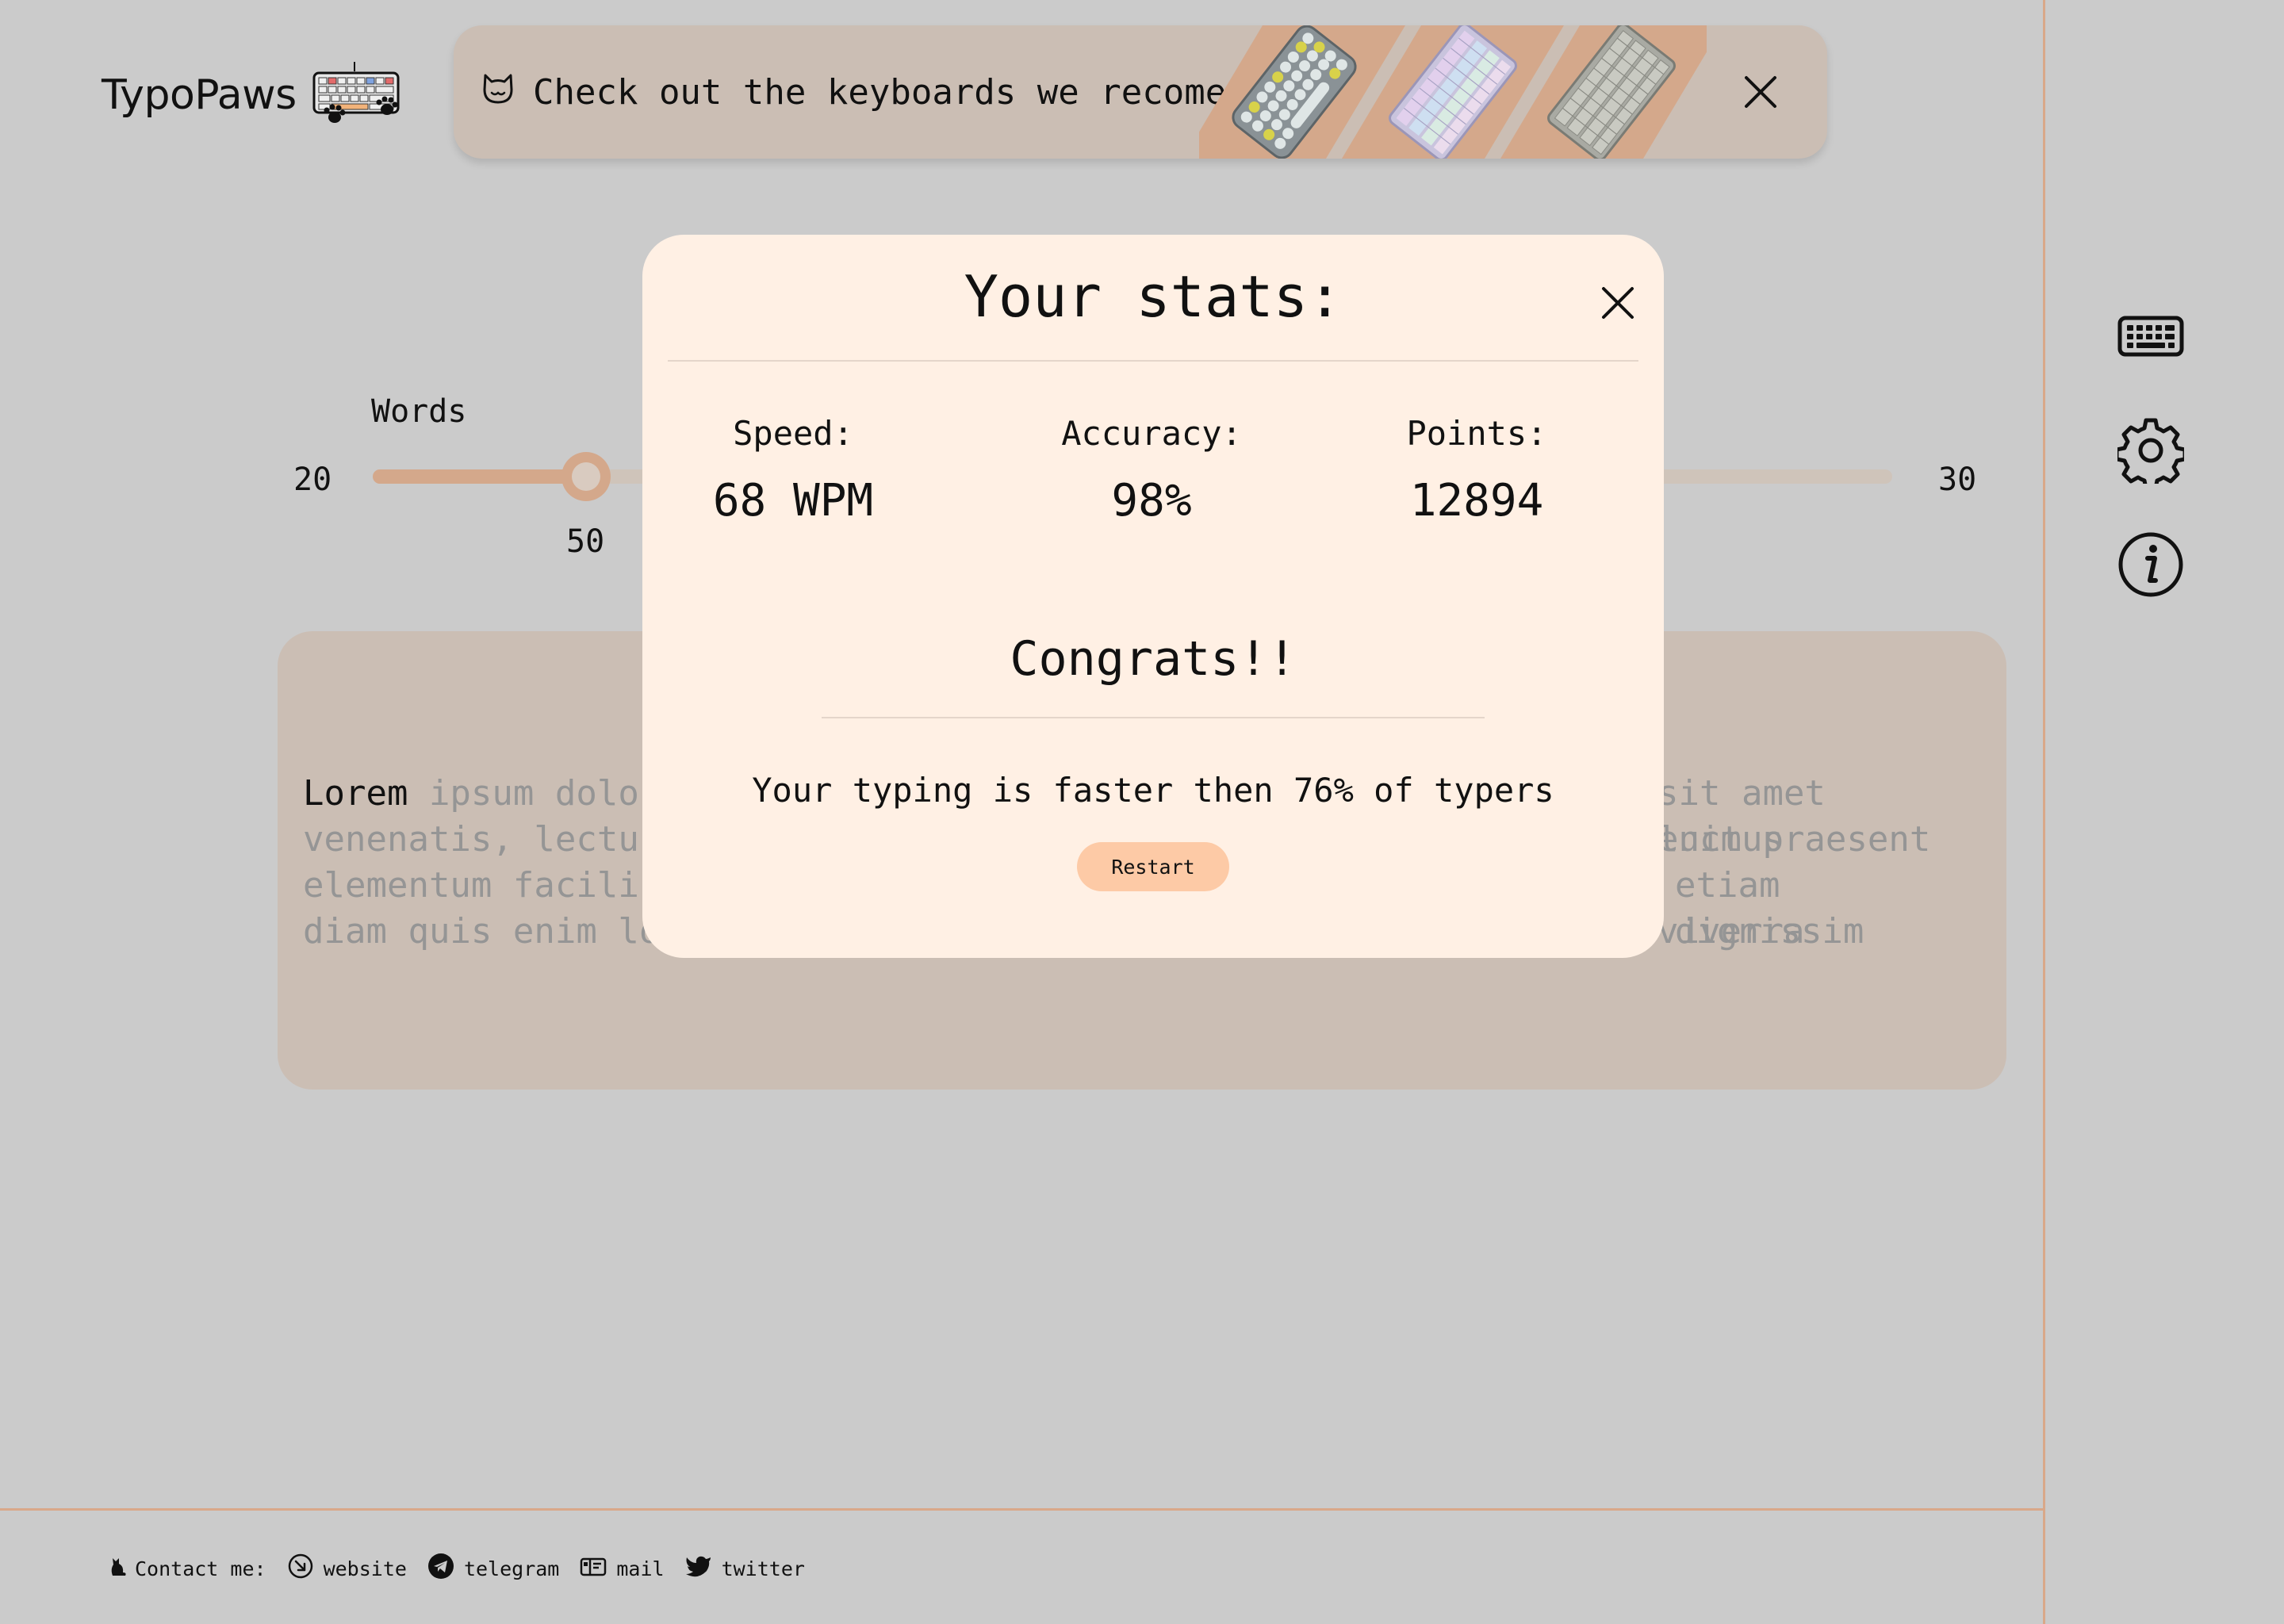 Image resolution: width=2284 pixels, height=1624 pixels. I want to click on footer-divider, so click(1022, 1509).